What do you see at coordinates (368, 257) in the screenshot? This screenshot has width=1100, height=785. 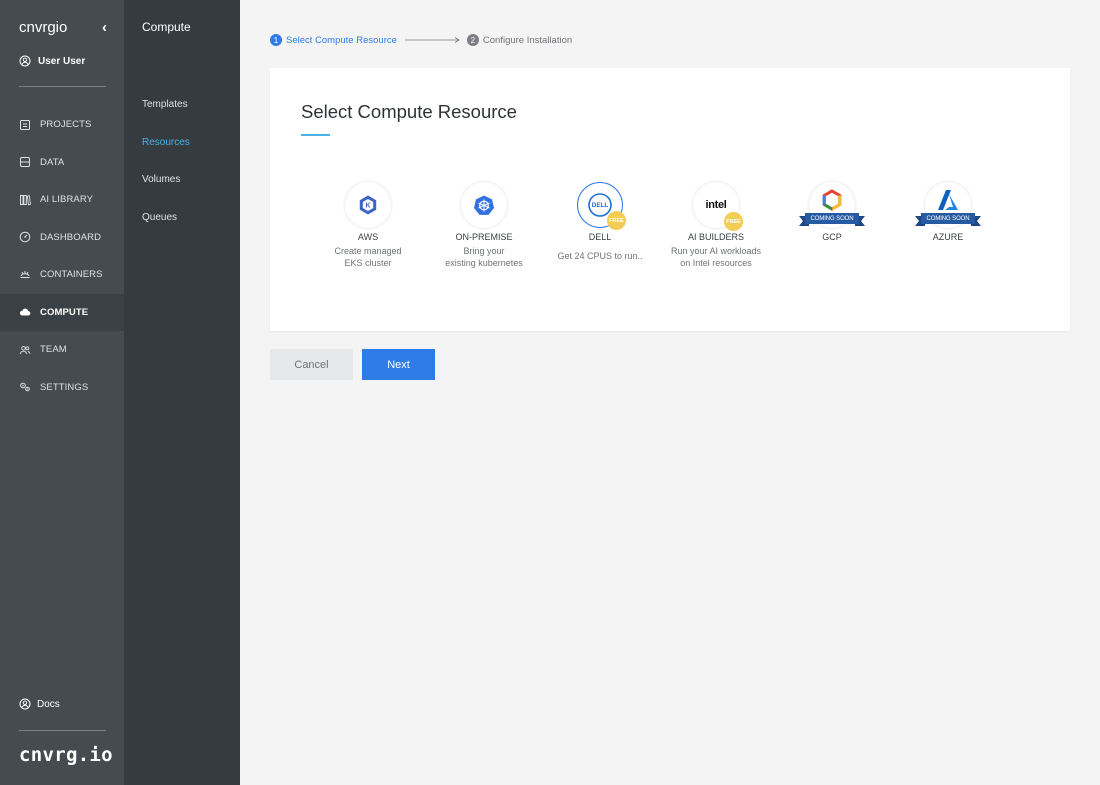 I see `resource-desc: Create managed EKS cluster` at bounding box center [368, 257].